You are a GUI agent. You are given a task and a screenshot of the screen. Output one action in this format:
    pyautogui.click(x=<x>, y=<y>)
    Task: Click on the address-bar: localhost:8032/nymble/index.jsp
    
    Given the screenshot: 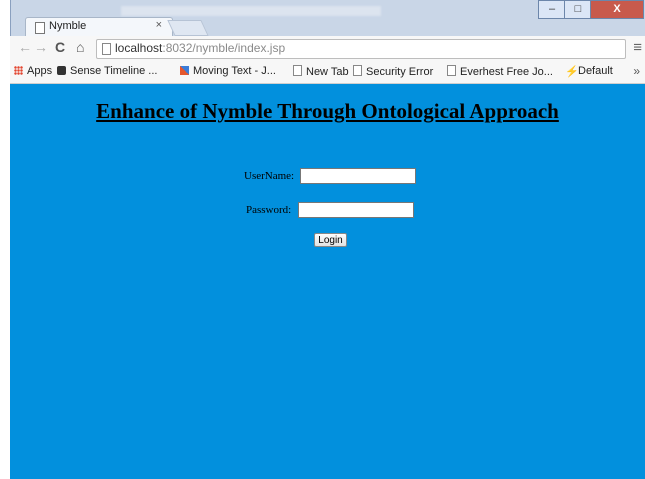 What is the action you would take?
    pyautogui.click(x=361, y=49)
    